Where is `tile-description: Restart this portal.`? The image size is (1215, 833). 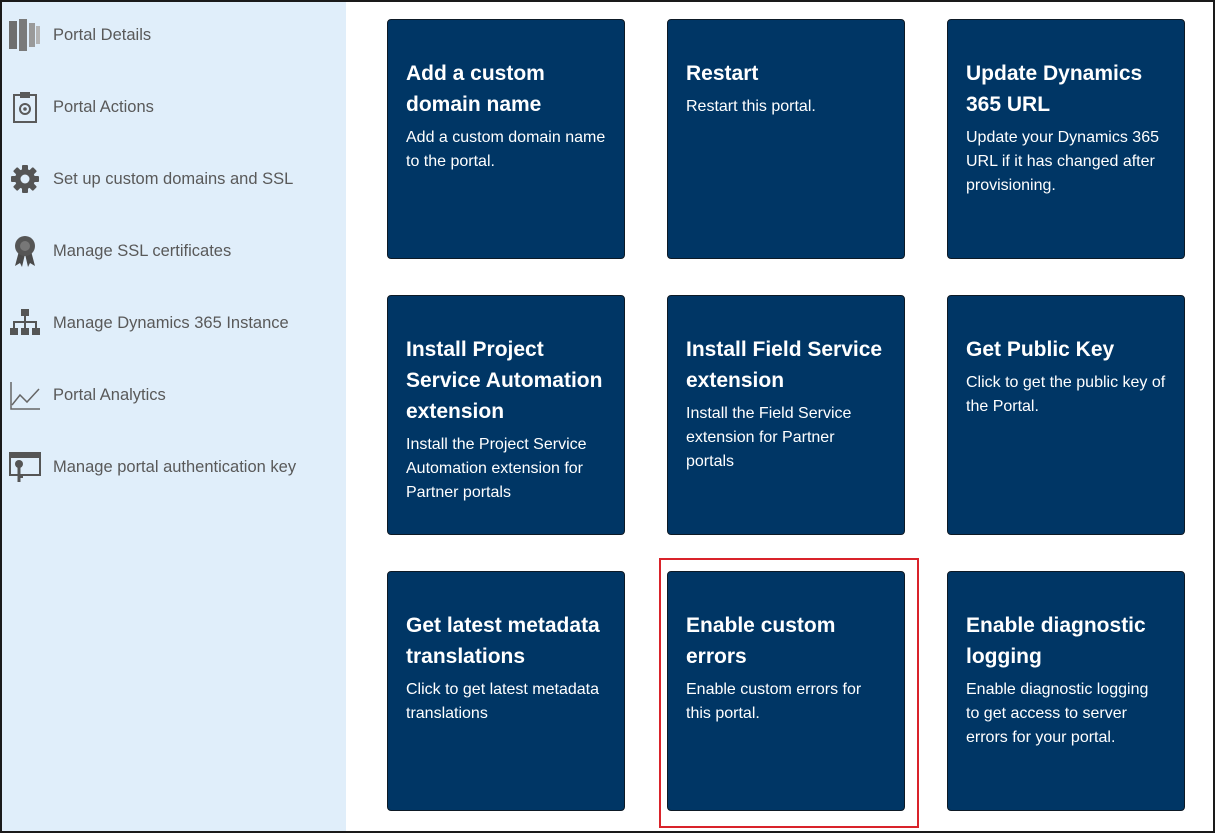
tile-description: Restart this portal. is located at coordinates (751, 106).